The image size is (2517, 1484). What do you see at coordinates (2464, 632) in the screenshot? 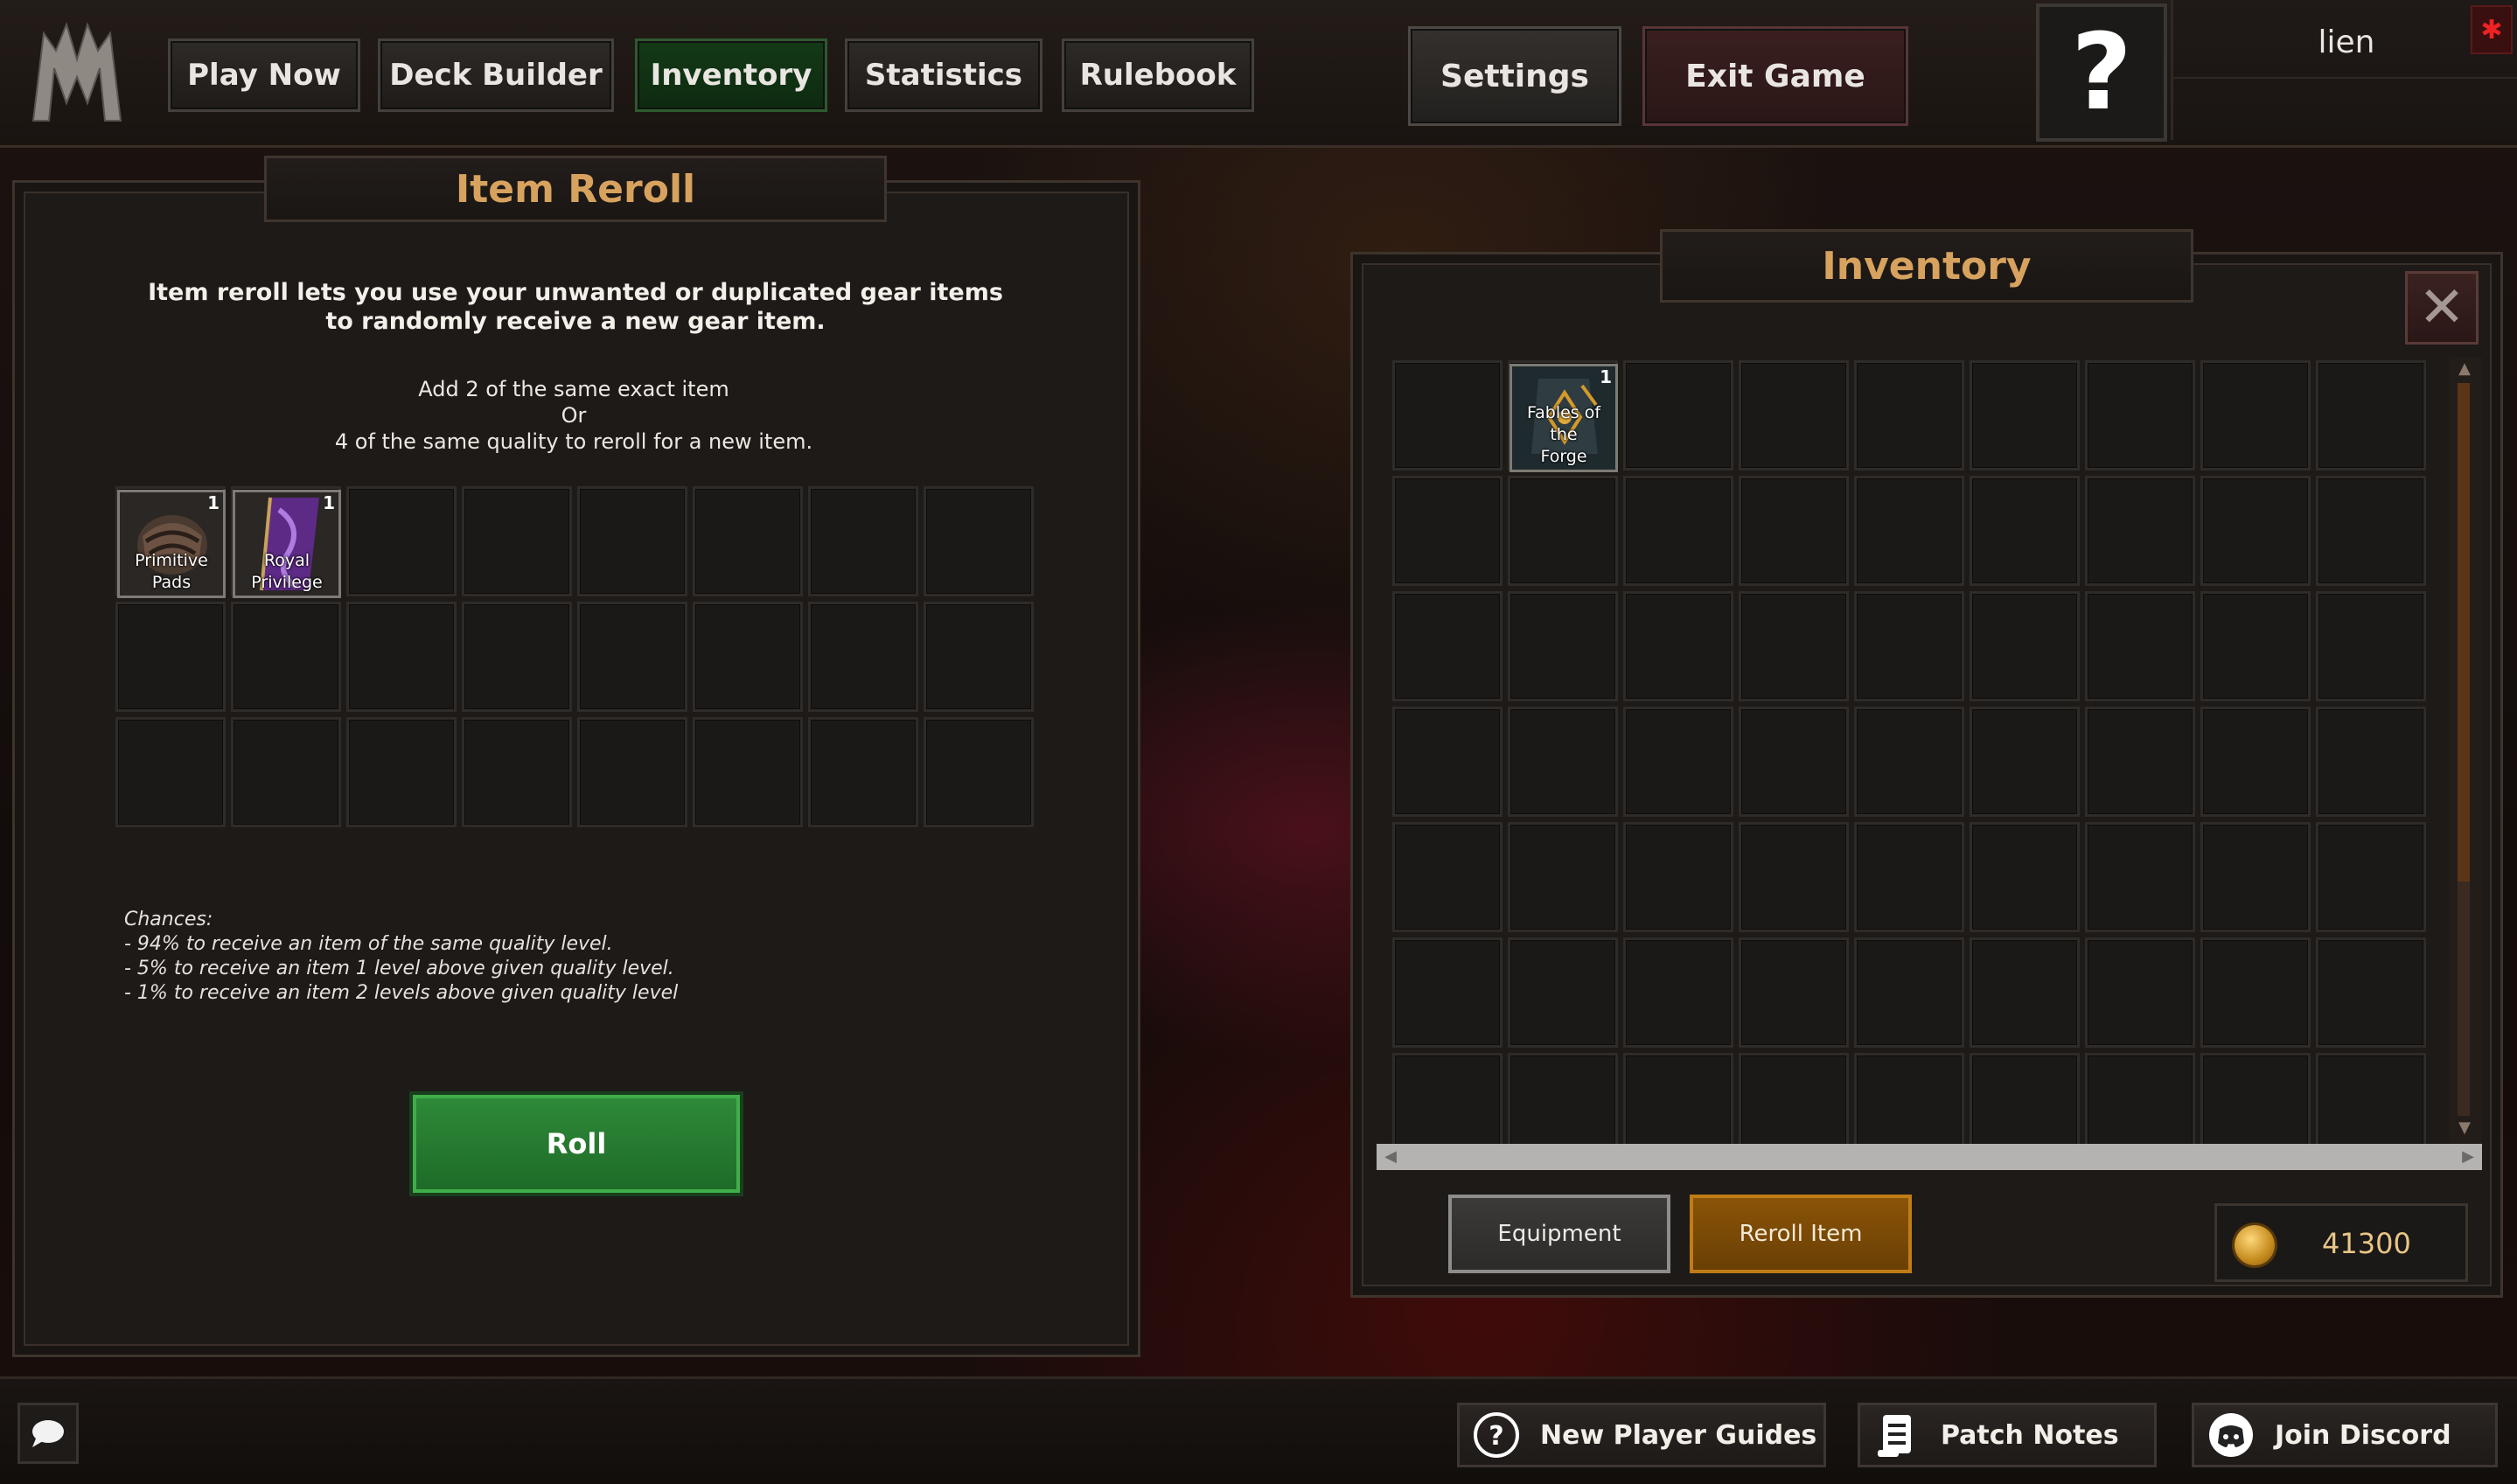
I see `scroll-thumb` at bounding box center [2464, 632].